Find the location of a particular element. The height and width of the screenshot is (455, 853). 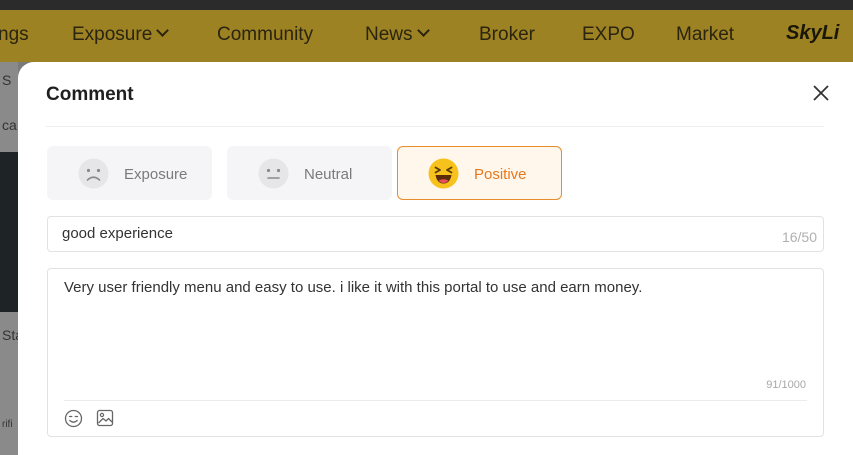

top-strip is located at coordinates (426, 5).